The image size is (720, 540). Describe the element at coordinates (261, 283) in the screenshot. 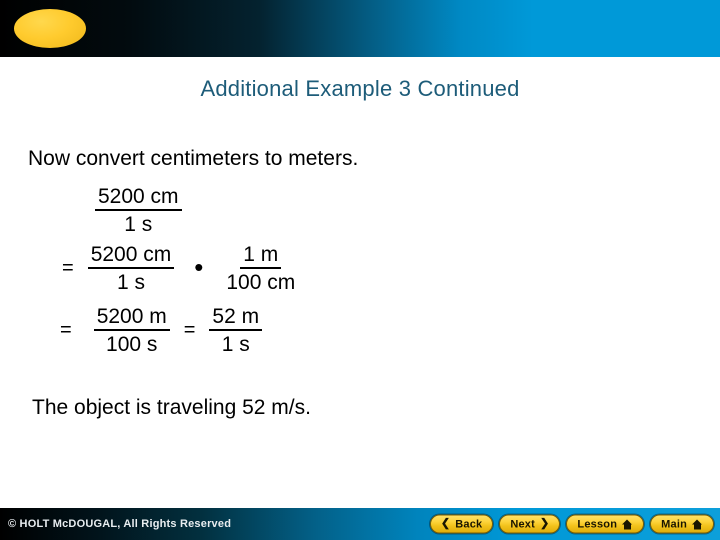

I see `fraction-denominator: 100 cm` at that location.